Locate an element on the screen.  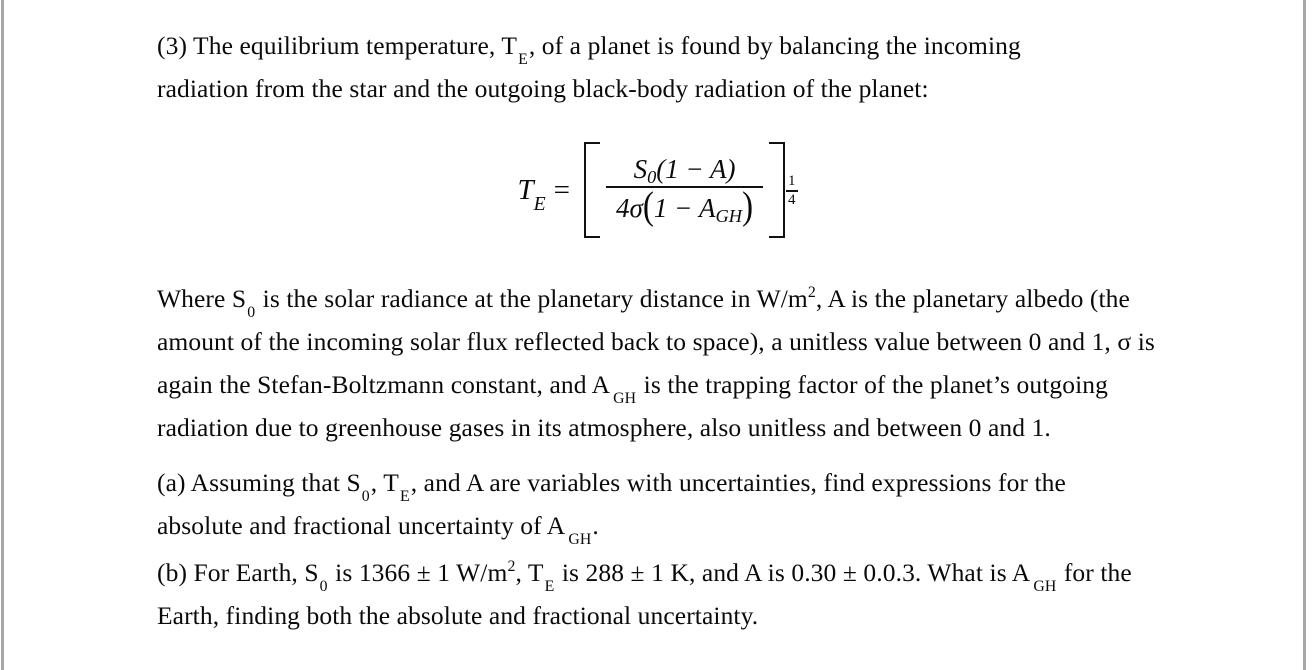
denominator-inner: 1 − A is located at coordinates (684, 208).